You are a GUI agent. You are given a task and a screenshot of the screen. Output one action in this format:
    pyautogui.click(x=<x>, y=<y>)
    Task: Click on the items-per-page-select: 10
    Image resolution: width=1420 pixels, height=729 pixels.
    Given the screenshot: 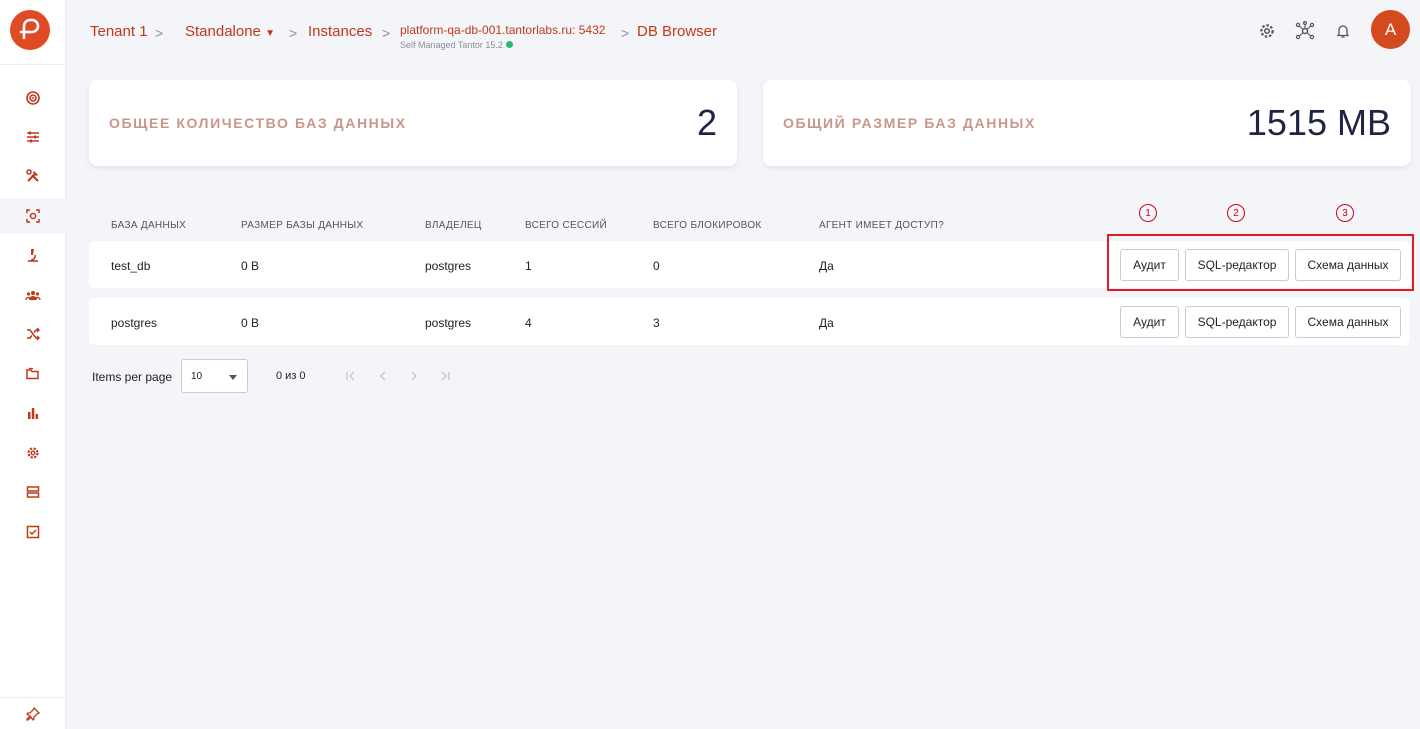 What is the action you would take?
    pyautogui.click(x=214, y=376)
    